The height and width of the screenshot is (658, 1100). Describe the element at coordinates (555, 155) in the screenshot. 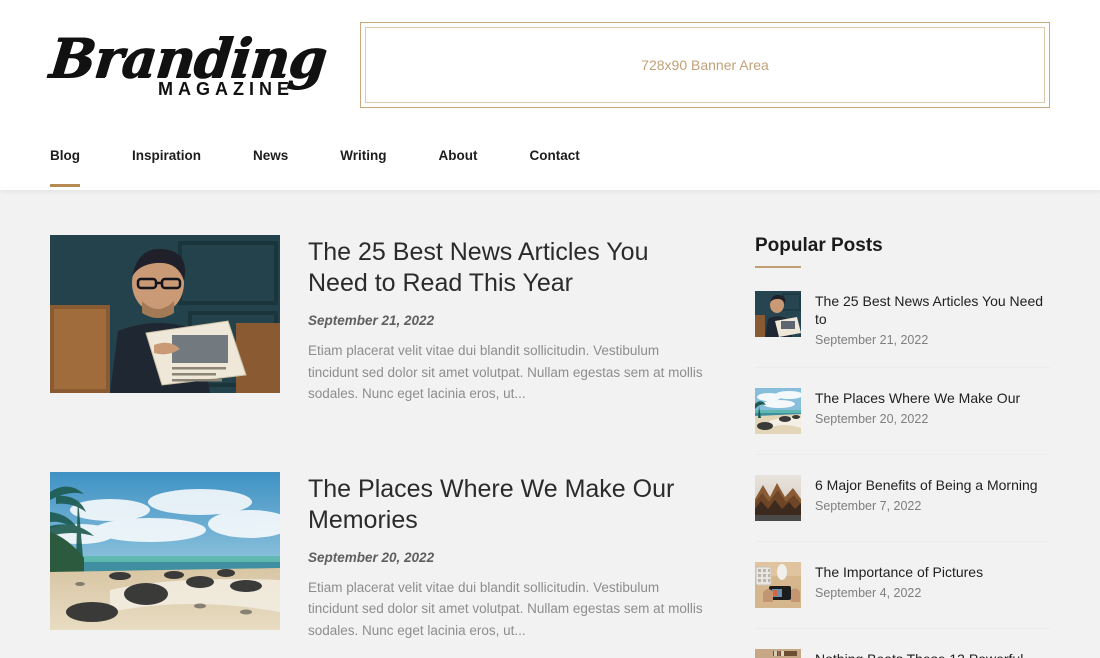

I see `nav-item-contact: Contact` at that location.